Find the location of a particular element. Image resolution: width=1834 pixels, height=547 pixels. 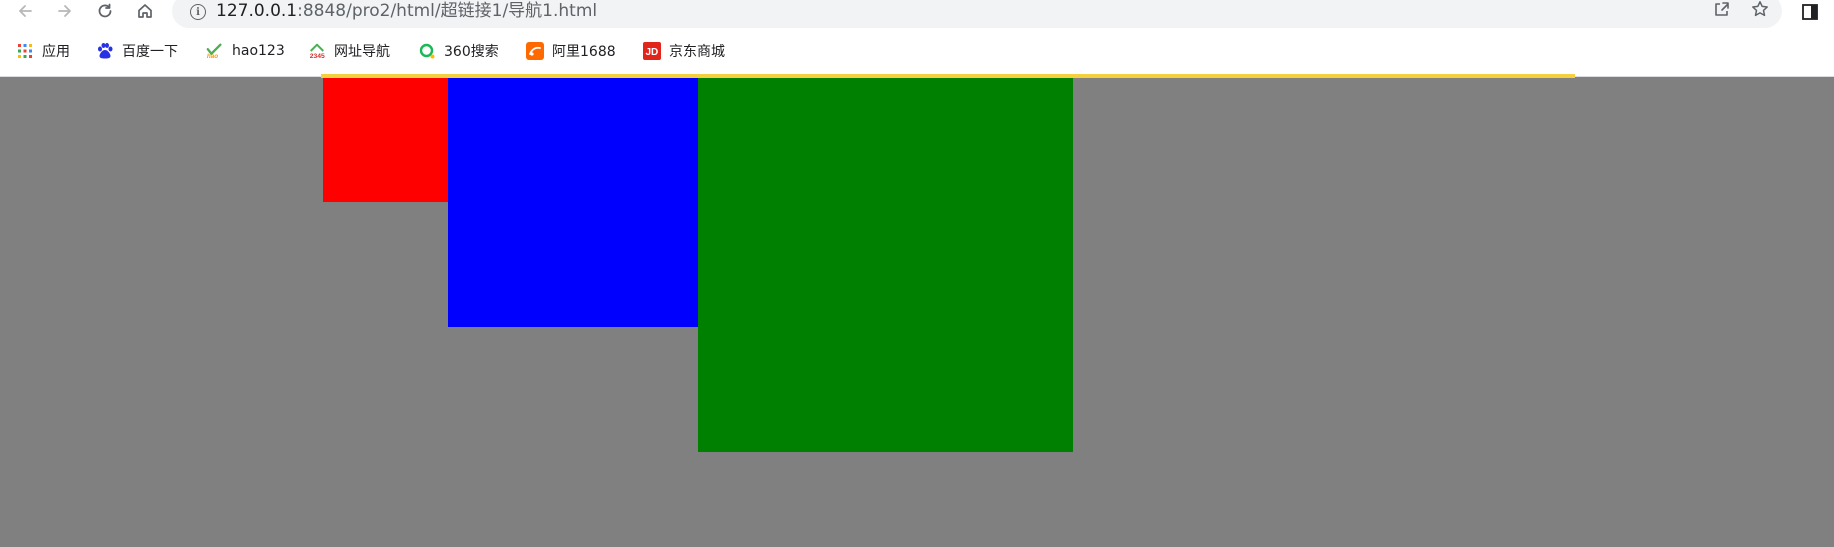

browser-chrome: i 127.0.0.1:8848/pro2/html/超链接1/导航1.html is located at coordinates (917, 39).